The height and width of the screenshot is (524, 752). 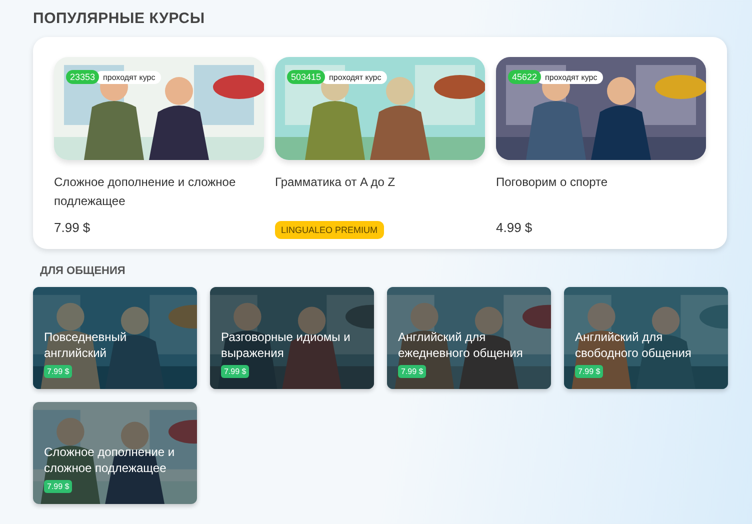 I want to click on premium-badge: LINGUALEO PREMIUM, so click(x=329, y=230).